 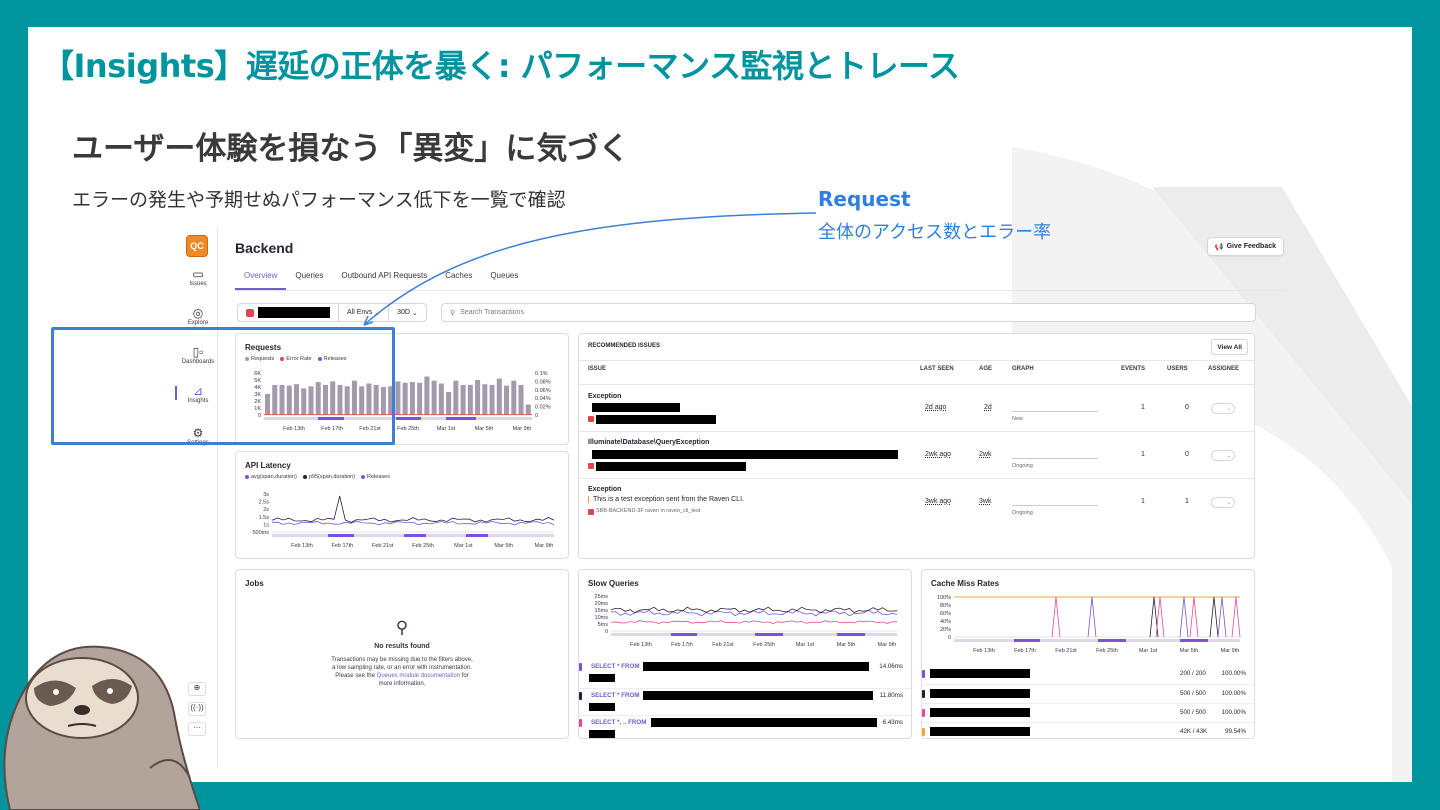 What do you see at coordinates (266, 495) in the screenshot?
I see `latency-y-tick: 3s` at bounding box center [266, 495].